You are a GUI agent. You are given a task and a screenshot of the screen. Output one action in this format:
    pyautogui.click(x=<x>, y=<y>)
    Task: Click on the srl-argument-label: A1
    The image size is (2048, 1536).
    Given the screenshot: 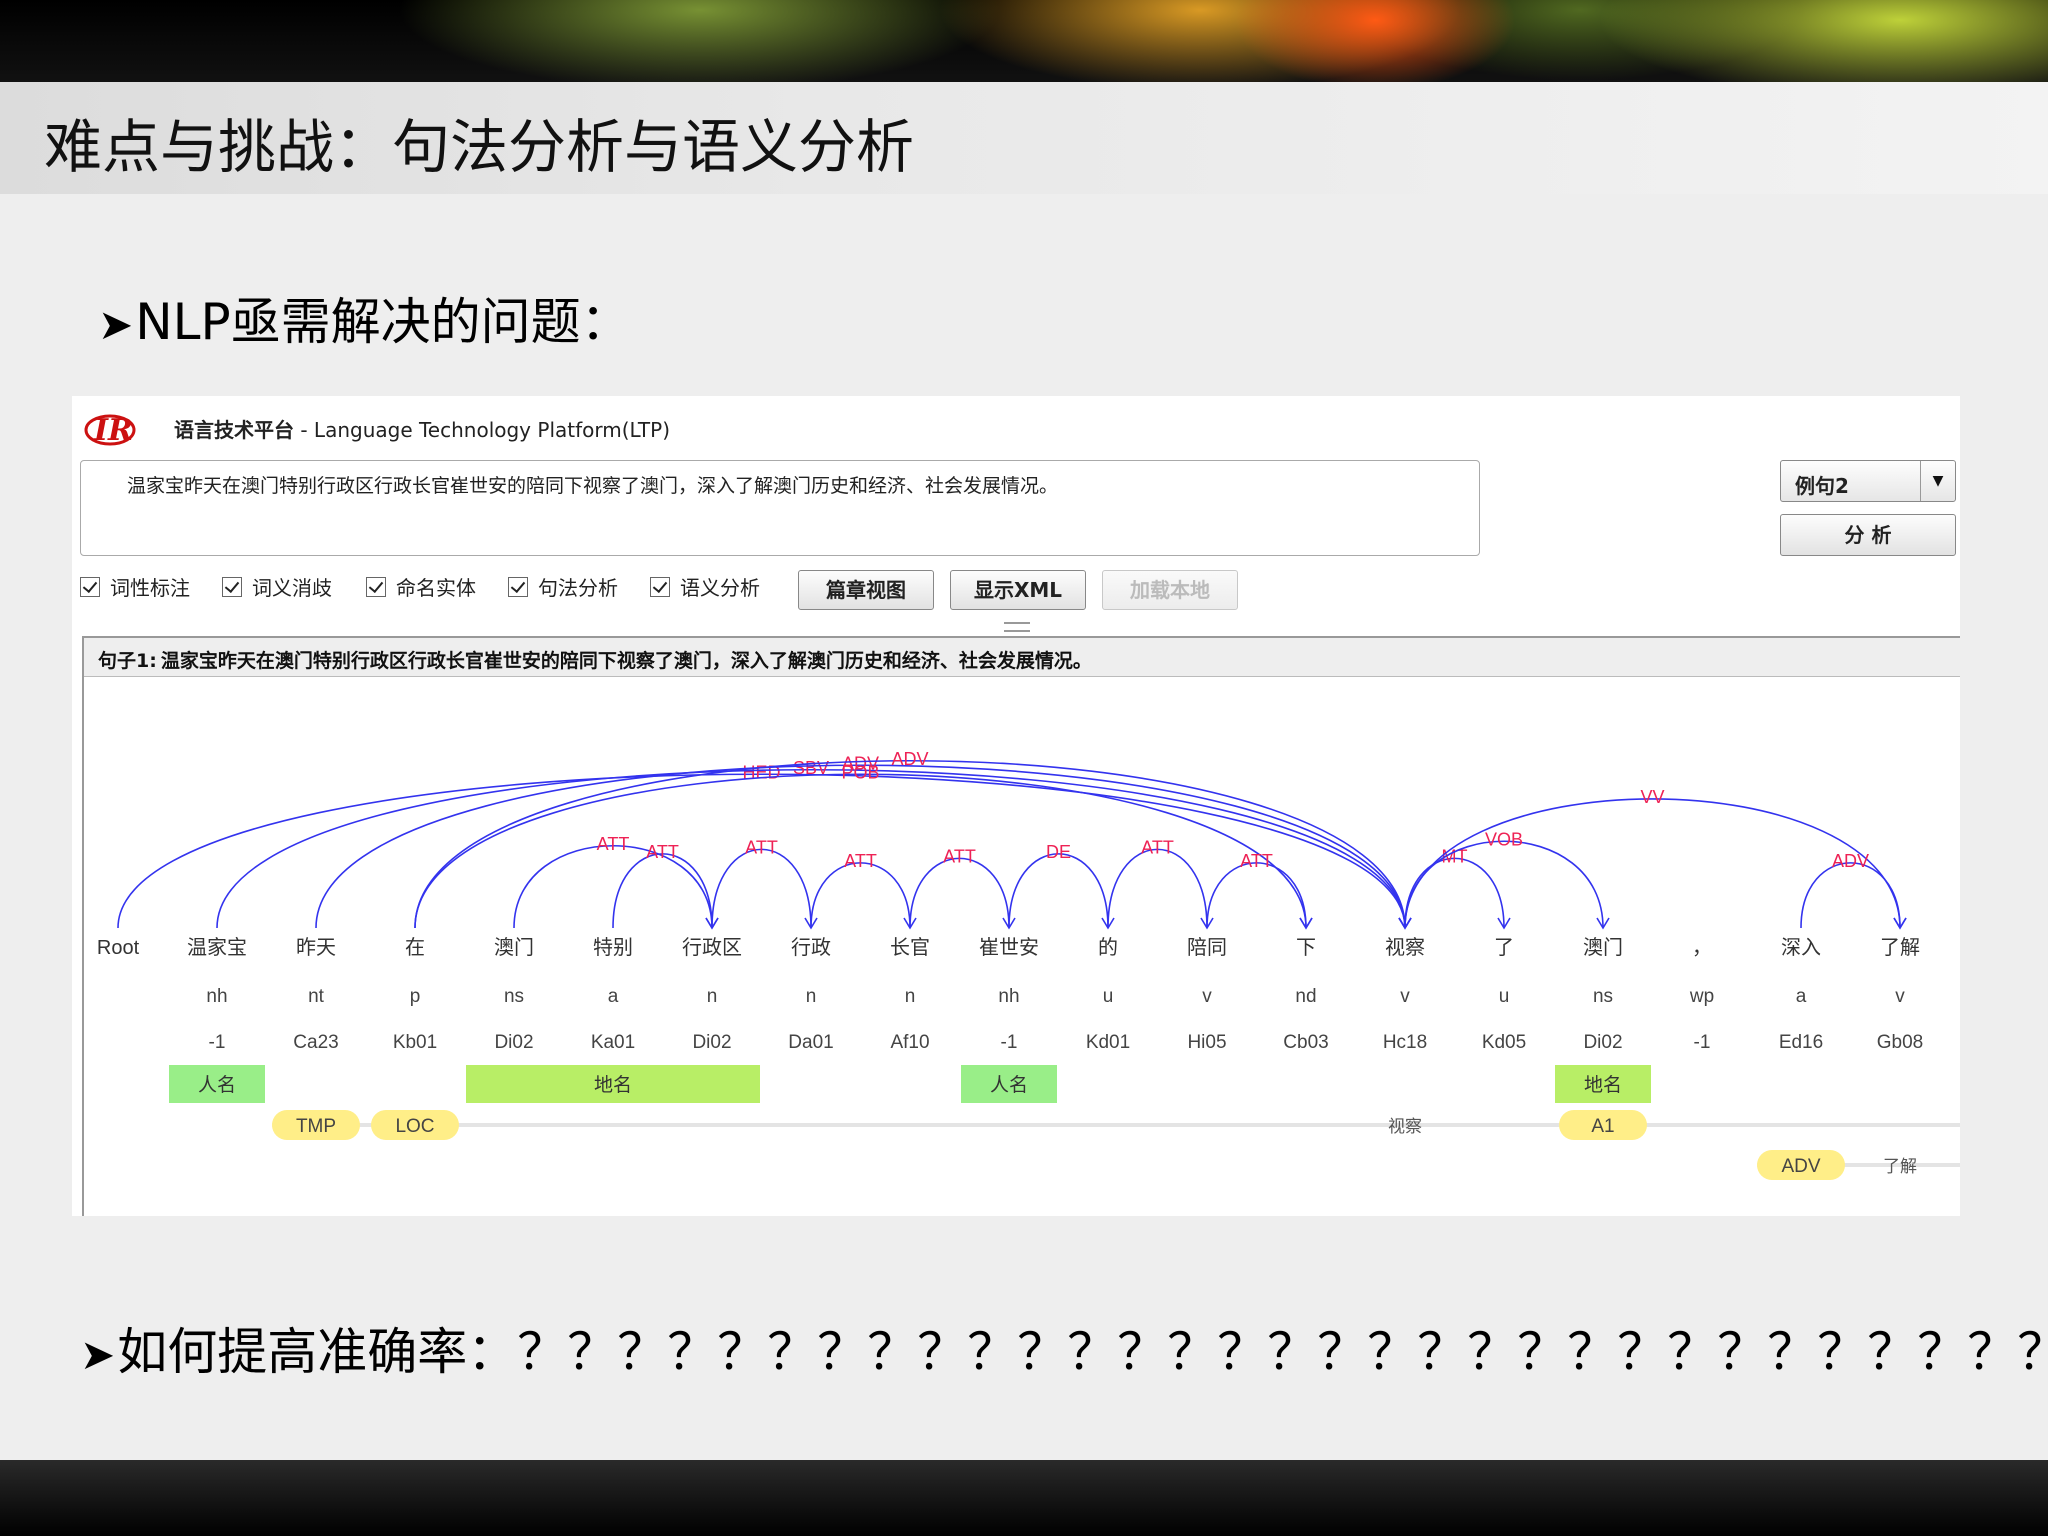 What is the action you would take?
    pyautogui.click(x=1602, y=1126)
    